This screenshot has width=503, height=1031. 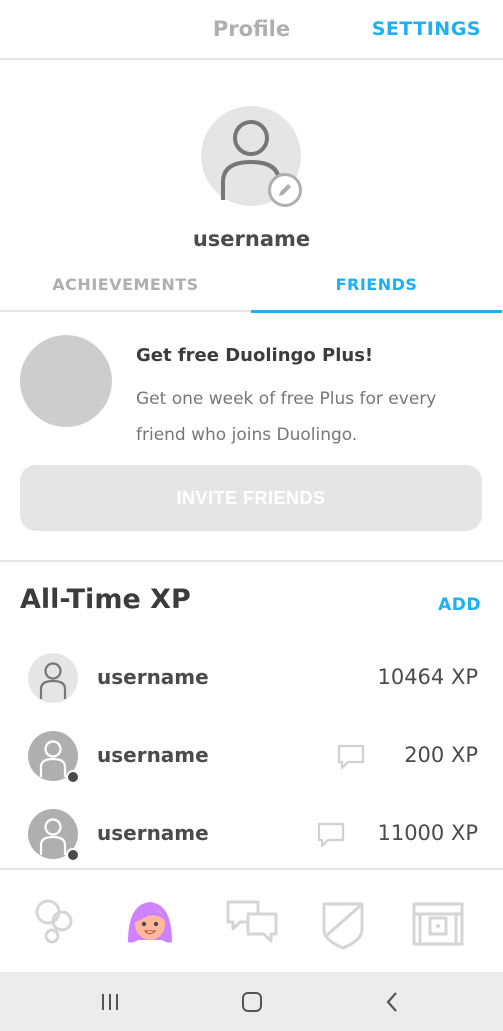 I want to click on home-button, so click(x=252, y=1002).